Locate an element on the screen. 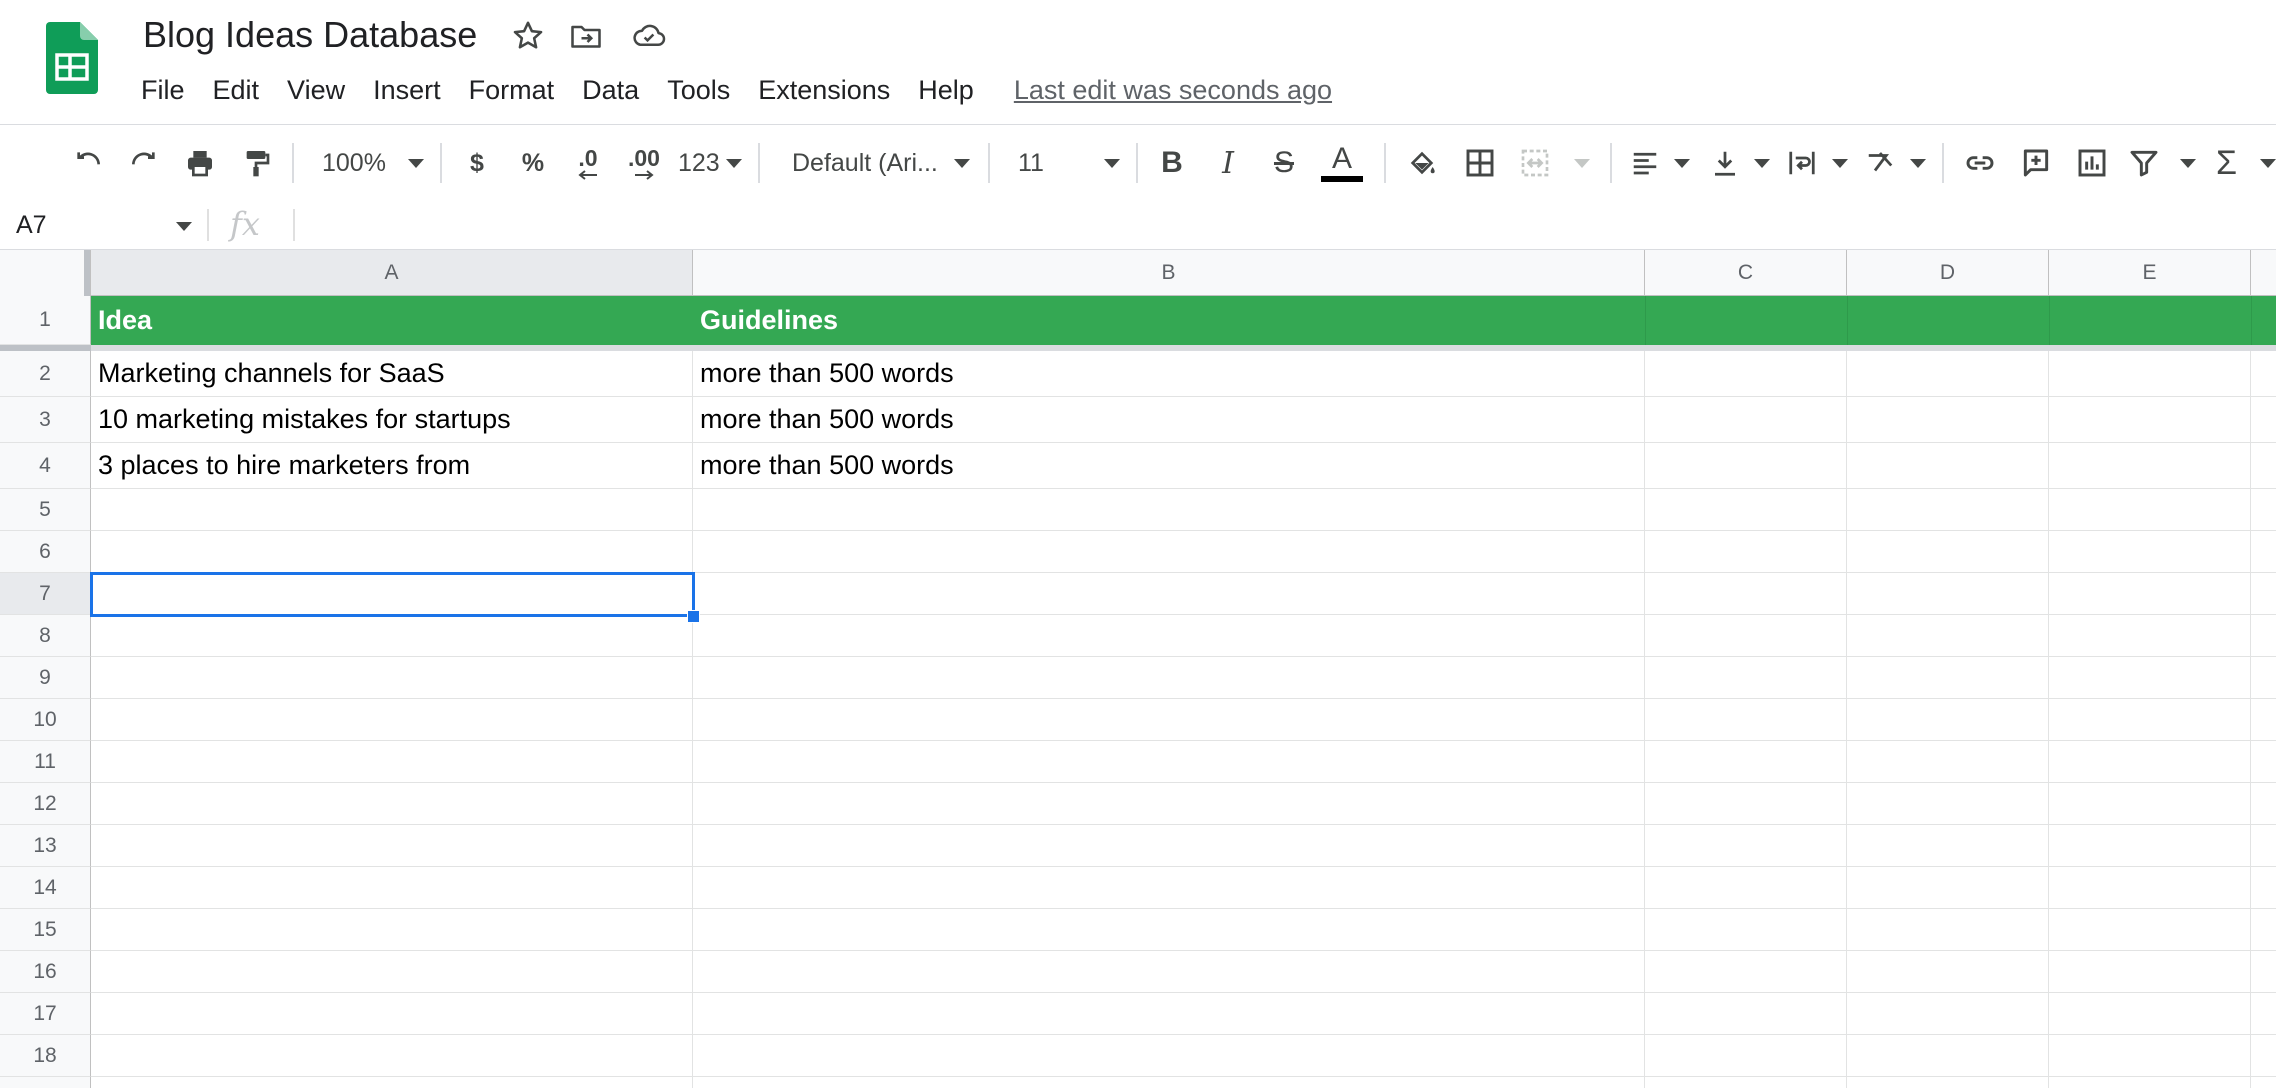 The height and width of the screenshot is (1088, 2276). cell-a13 is located at coordinates (392, 846).